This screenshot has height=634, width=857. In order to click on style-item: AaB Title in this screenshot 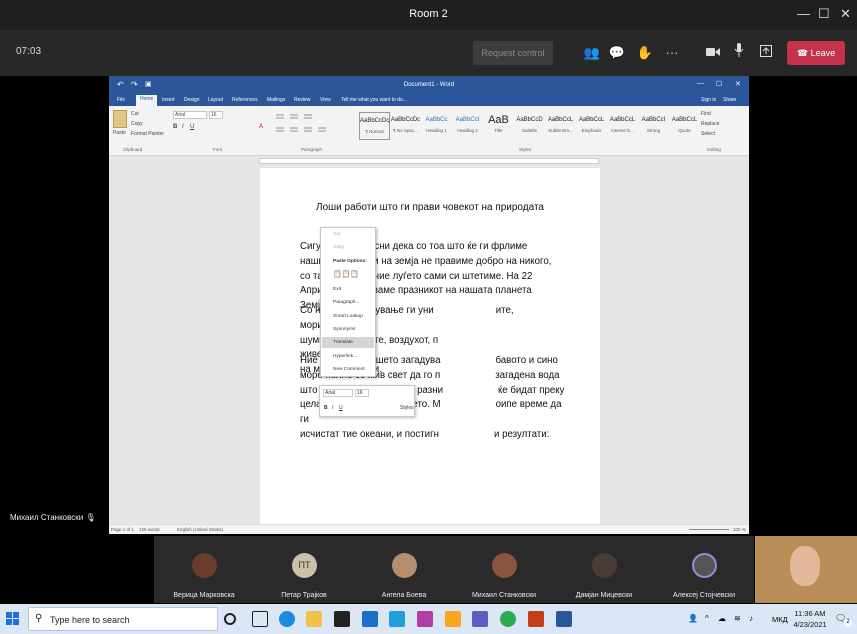, I will do `click(498, 126)`.